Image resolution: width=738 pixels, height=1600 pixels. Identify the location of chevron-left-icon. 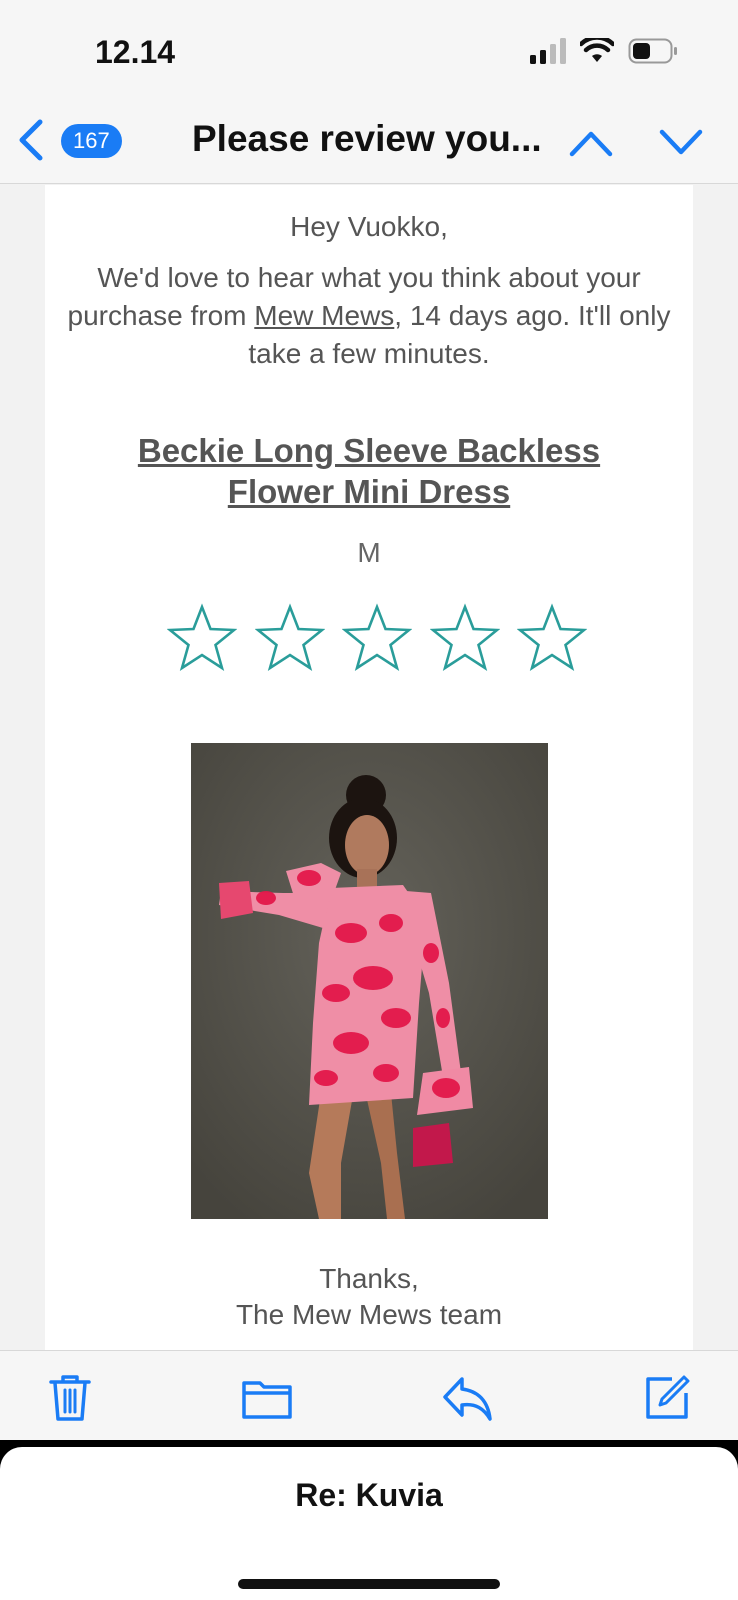
(31, 140).